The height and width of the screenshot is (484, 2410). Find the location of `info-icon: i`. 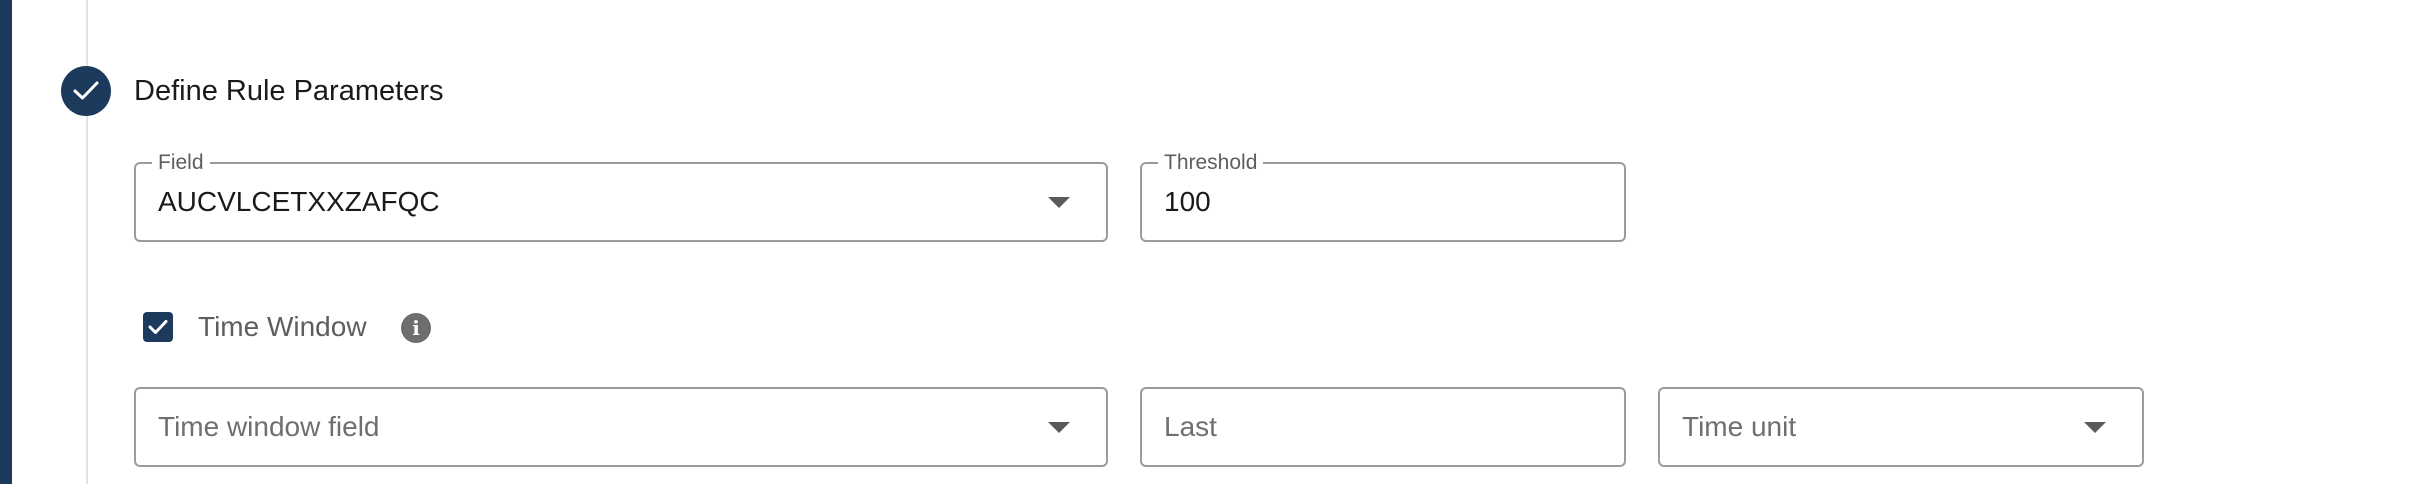

info-icon: i is located at coordinates (416, 328).